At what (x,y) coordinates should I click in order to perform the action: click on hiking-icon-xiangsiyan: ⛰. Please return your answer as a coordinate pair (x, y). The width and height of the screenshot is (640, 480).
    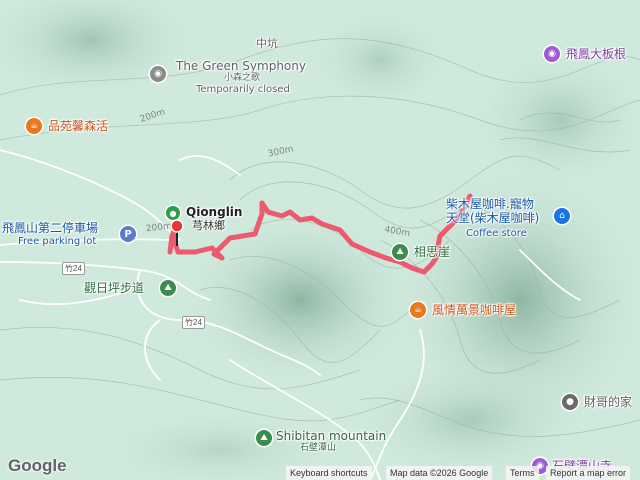
    Looking at the image, I should click on (400, 252).